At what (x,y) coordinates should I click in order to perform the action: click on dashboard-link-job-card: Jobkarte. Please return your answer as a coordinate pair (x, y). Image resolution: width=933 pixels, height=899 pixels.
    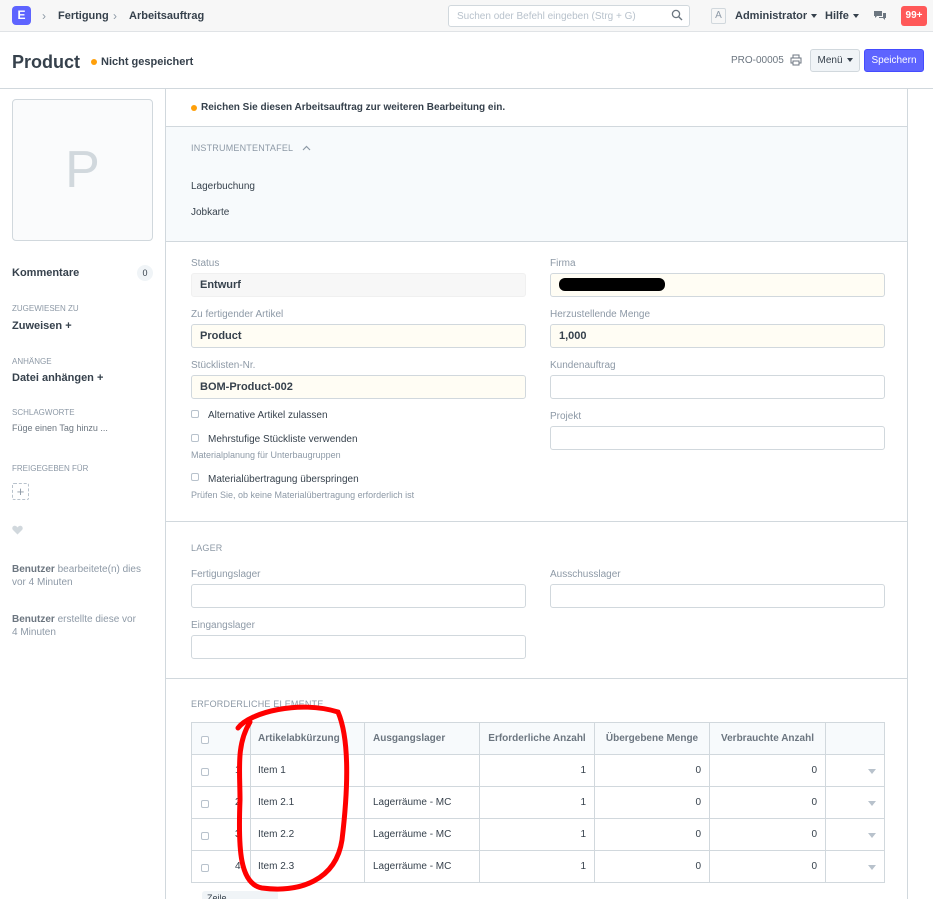
    Looking at the image, I should click on (210, 212).